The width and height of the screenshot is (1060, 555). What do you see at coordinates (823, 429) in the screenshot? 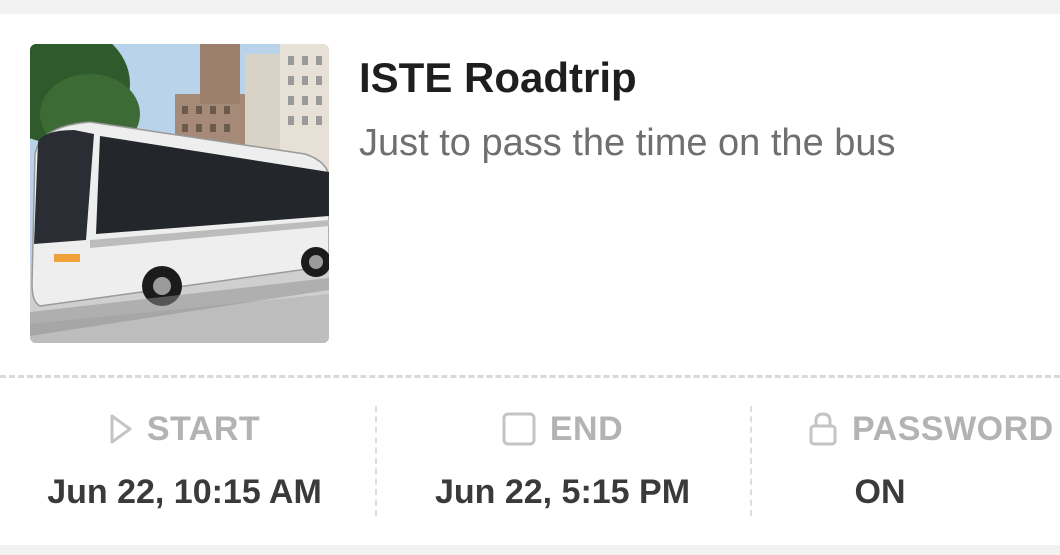
I see `lock-icon` at bounding box center [823, 429].